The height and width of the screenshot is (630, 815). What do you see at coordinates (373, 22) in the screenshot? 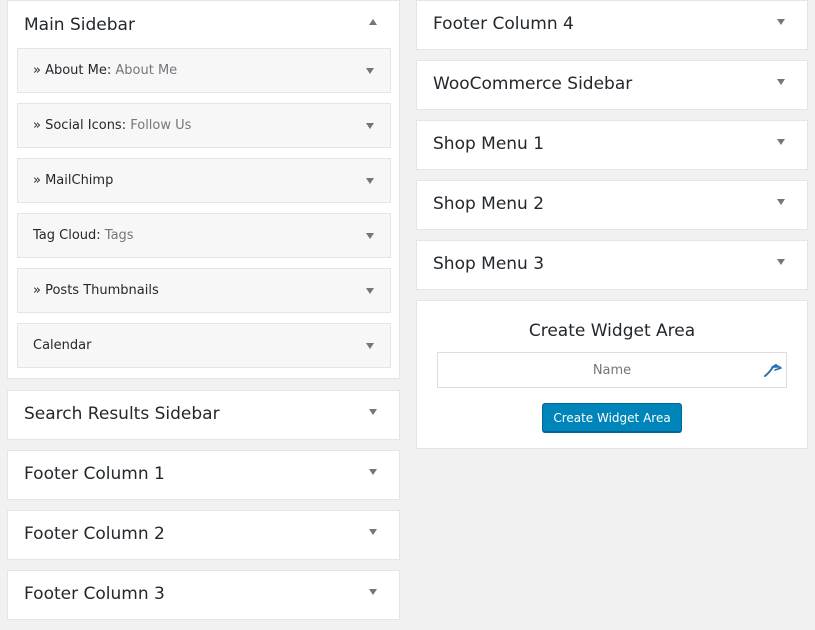
I see `arrow-up-icon` at bounding box center [373, 22].